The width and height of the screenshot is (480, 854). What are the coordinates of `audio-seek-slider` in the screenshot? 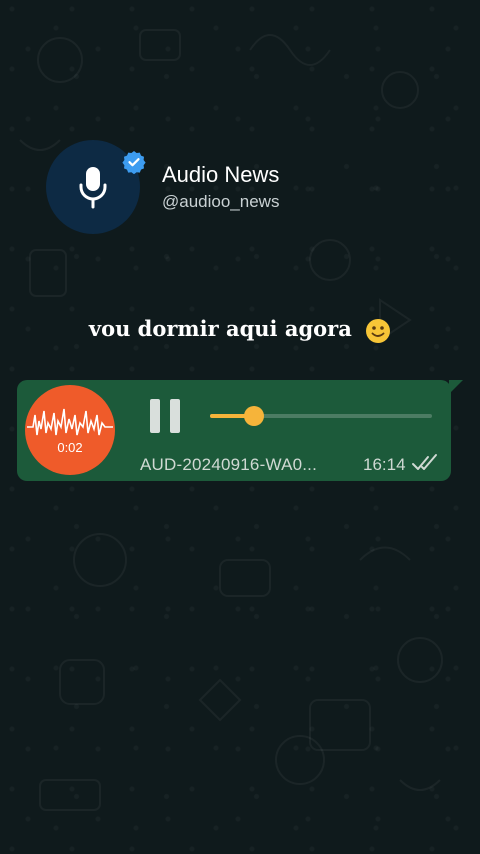 It's located at (321, 416).